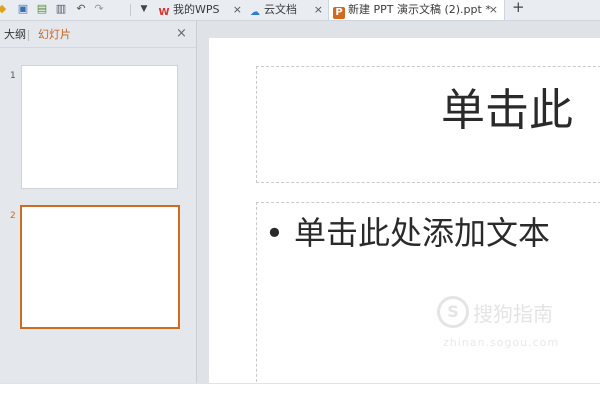 The height and width of the screenshot is (416, 600). Describe the element at coordinates (453, 312) in the screenshot. I see `sogou-logo-icon: S` at that location.